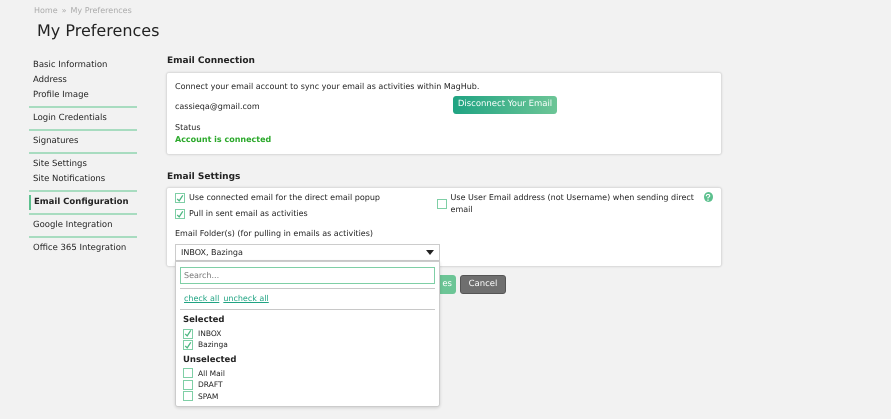  Describe the element at coordinates (430, 252) in the screenshot. I see `caret-icon` at that location.